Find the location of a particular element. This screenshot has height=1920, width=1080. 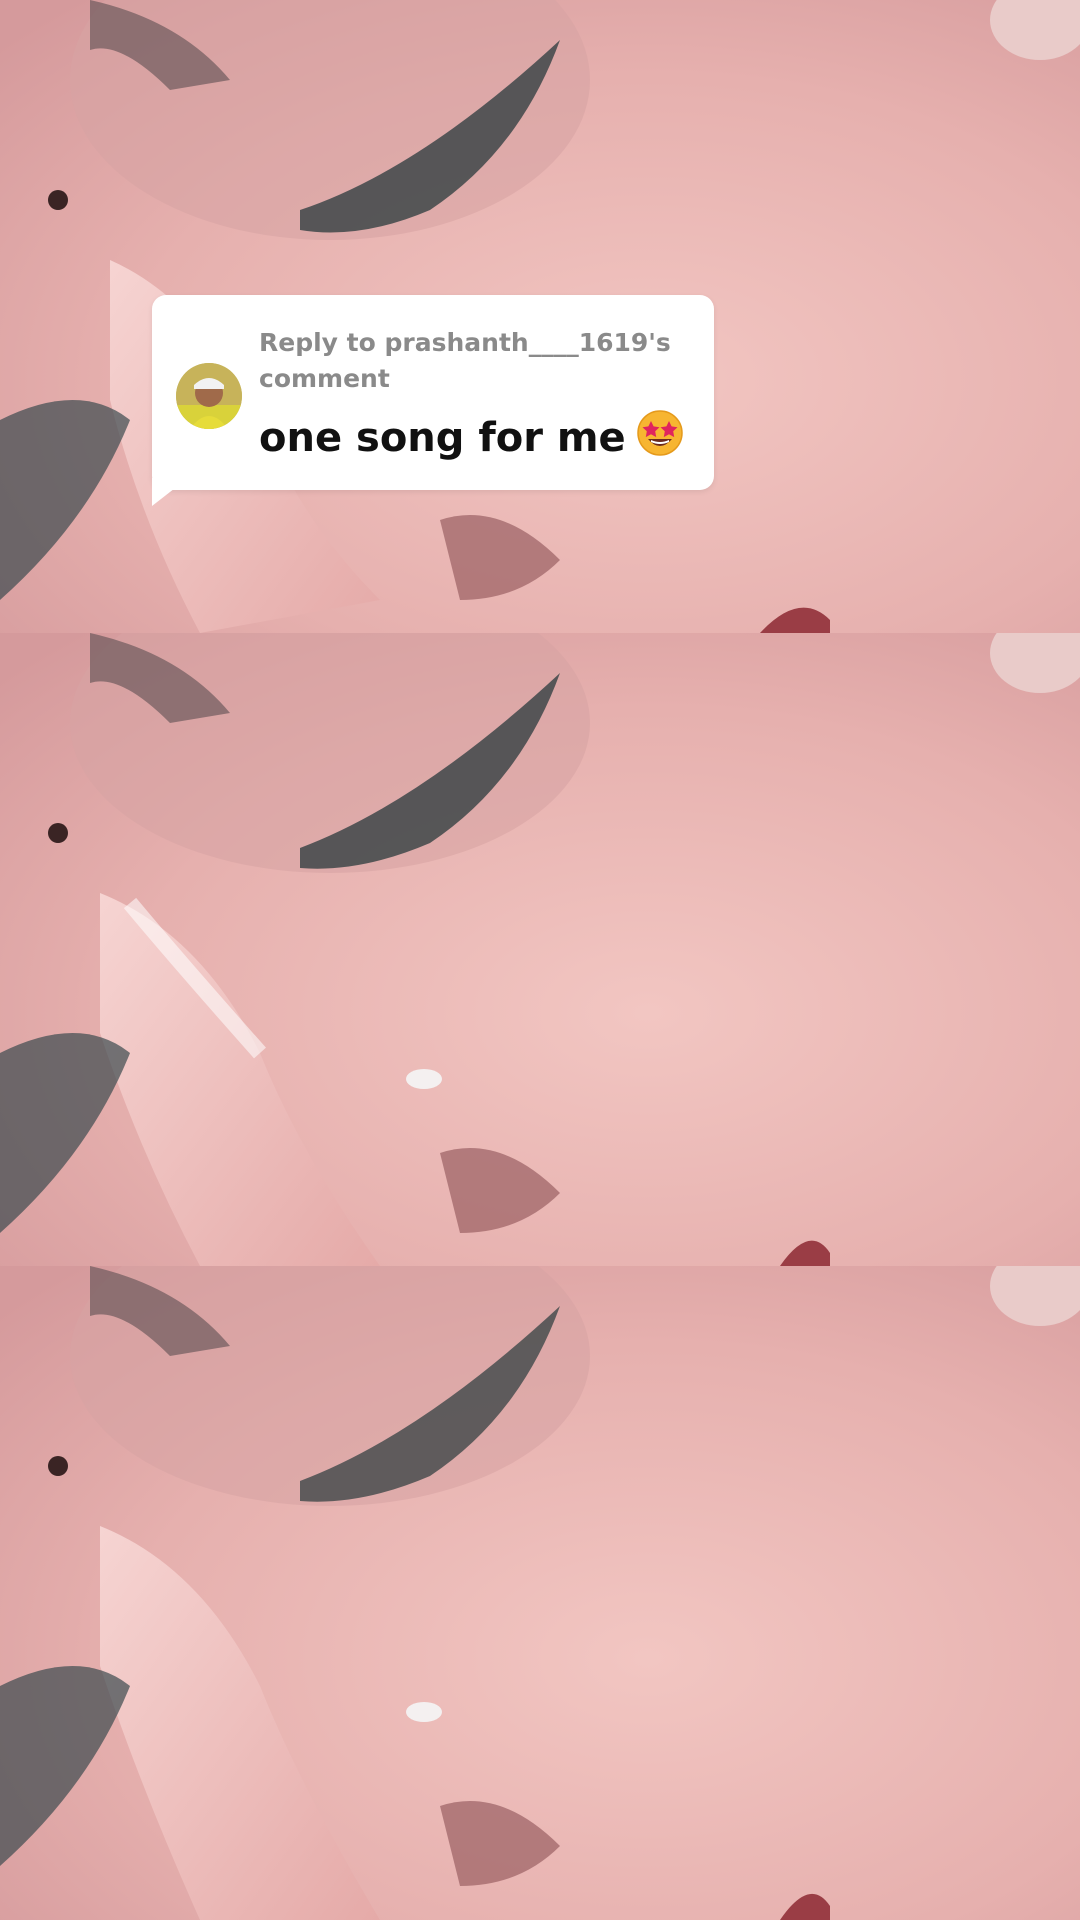

avatar-image is located at coordinates (209, 396).